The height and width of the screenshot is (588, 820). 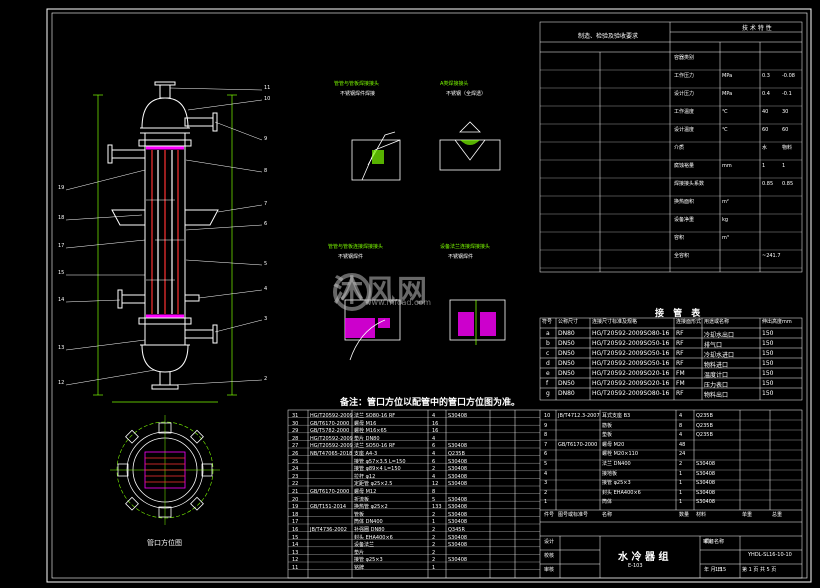 I want to click on drawing-note: 备注：管口方位以配管中的管口方位图为准。, so click(x=430, y=403).